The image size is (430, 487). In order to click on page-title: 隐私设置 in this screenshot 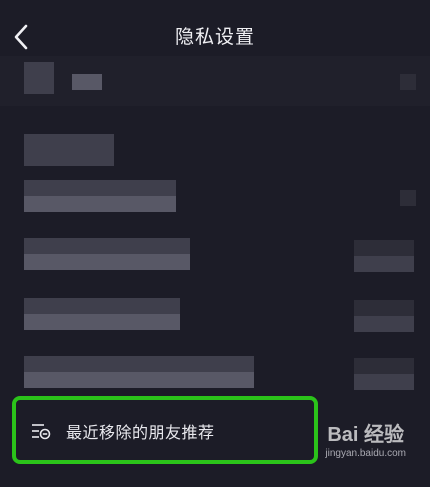, I will do `click(214, 37)`.